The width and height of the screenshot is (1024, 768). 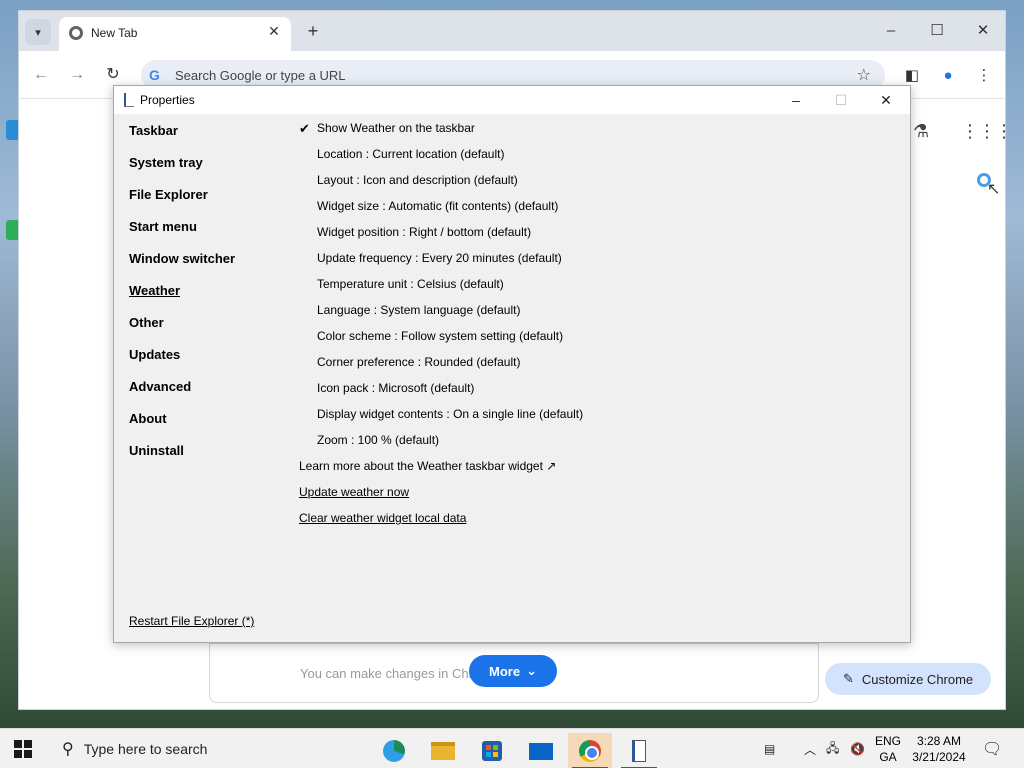 I want to click on mouse-cursor-icon: ↖, so click(x=994, y=189).